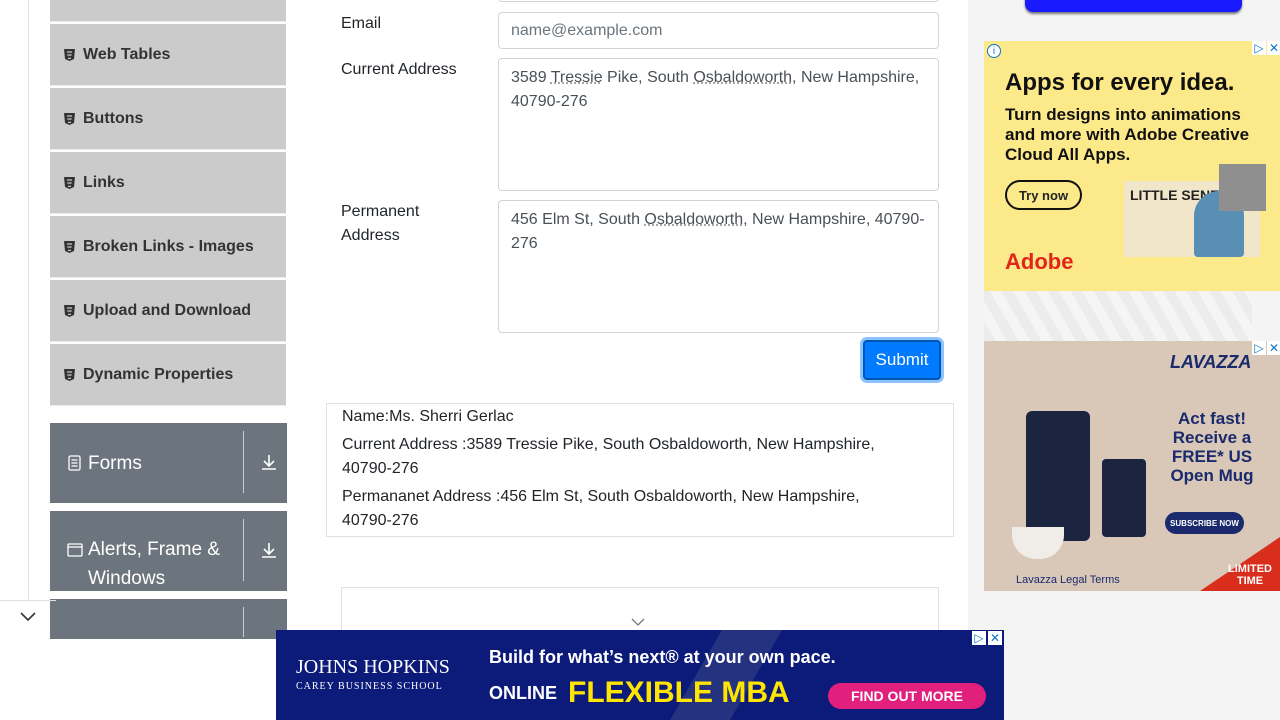 This screenshot has width=1280, height=720. What do you see at coordinates (154, 564) in the screenshot?
I see `sidebar-group-title: Alerts, Frame & Windows` at bounding box center [154, 564].